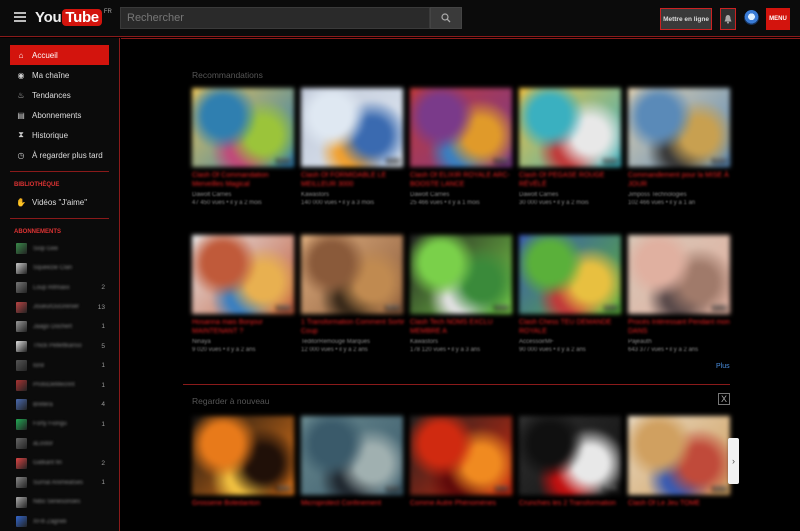 The width and height of the screenshot is (800, 531). Describe the element at coordinates (354, 342) in the screenshot. I see `video-channel: TeditorRemouge Marques` at that location.